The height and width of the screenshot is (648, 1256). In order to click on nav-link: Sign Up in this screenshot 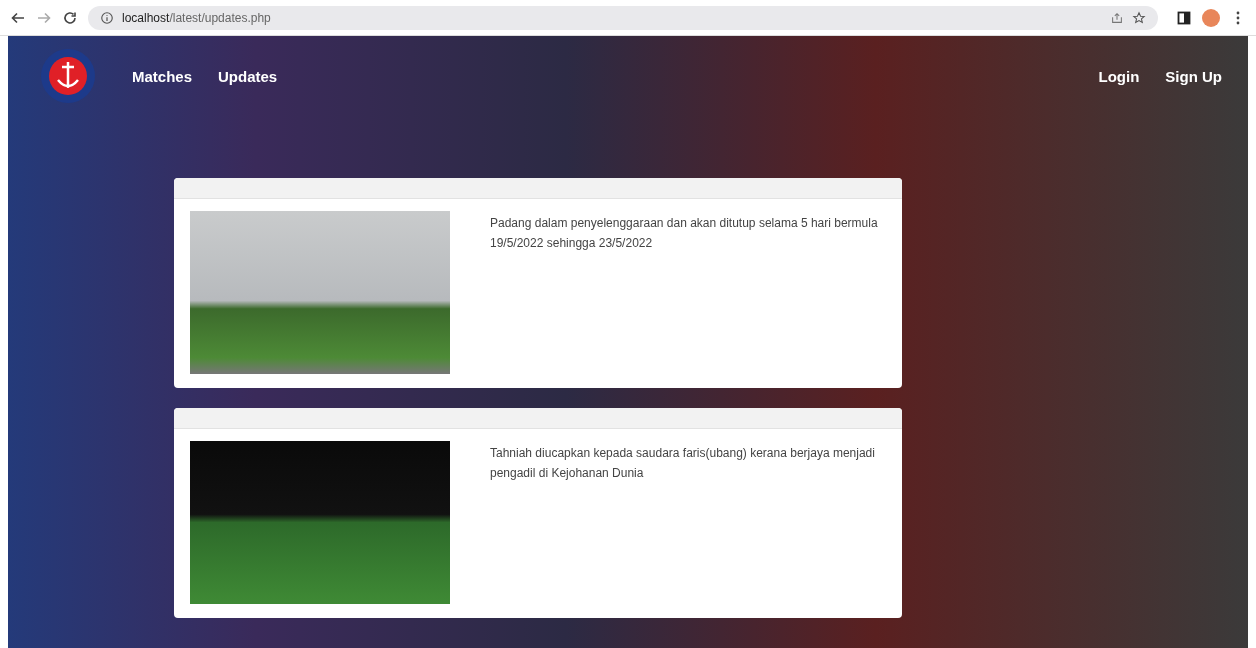, I will do `click(1193, 76)`.